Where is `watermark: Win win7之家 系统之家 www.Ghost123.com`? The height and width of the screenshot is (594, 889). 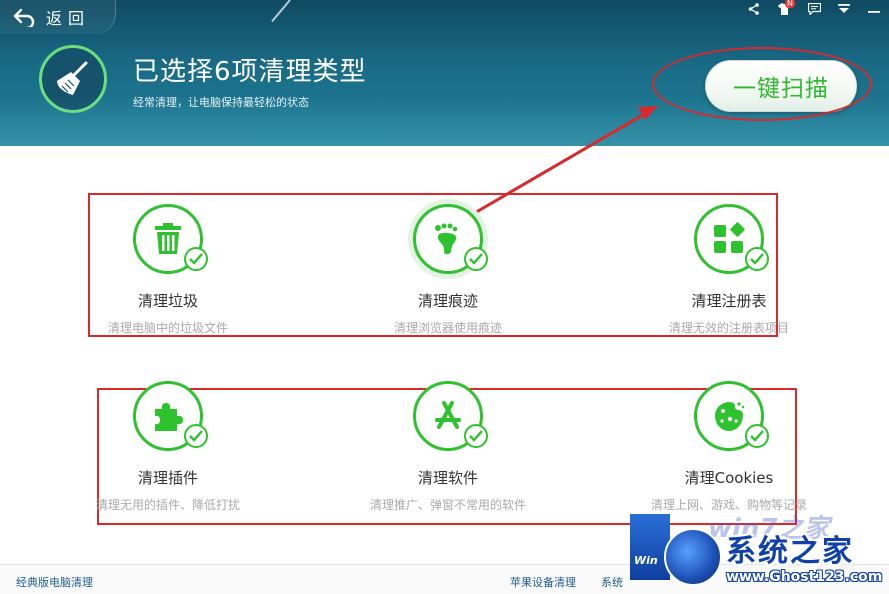
watermark: Win win7之家 系统之家 www.Ghost123.com is located at coordinates (759, 554).